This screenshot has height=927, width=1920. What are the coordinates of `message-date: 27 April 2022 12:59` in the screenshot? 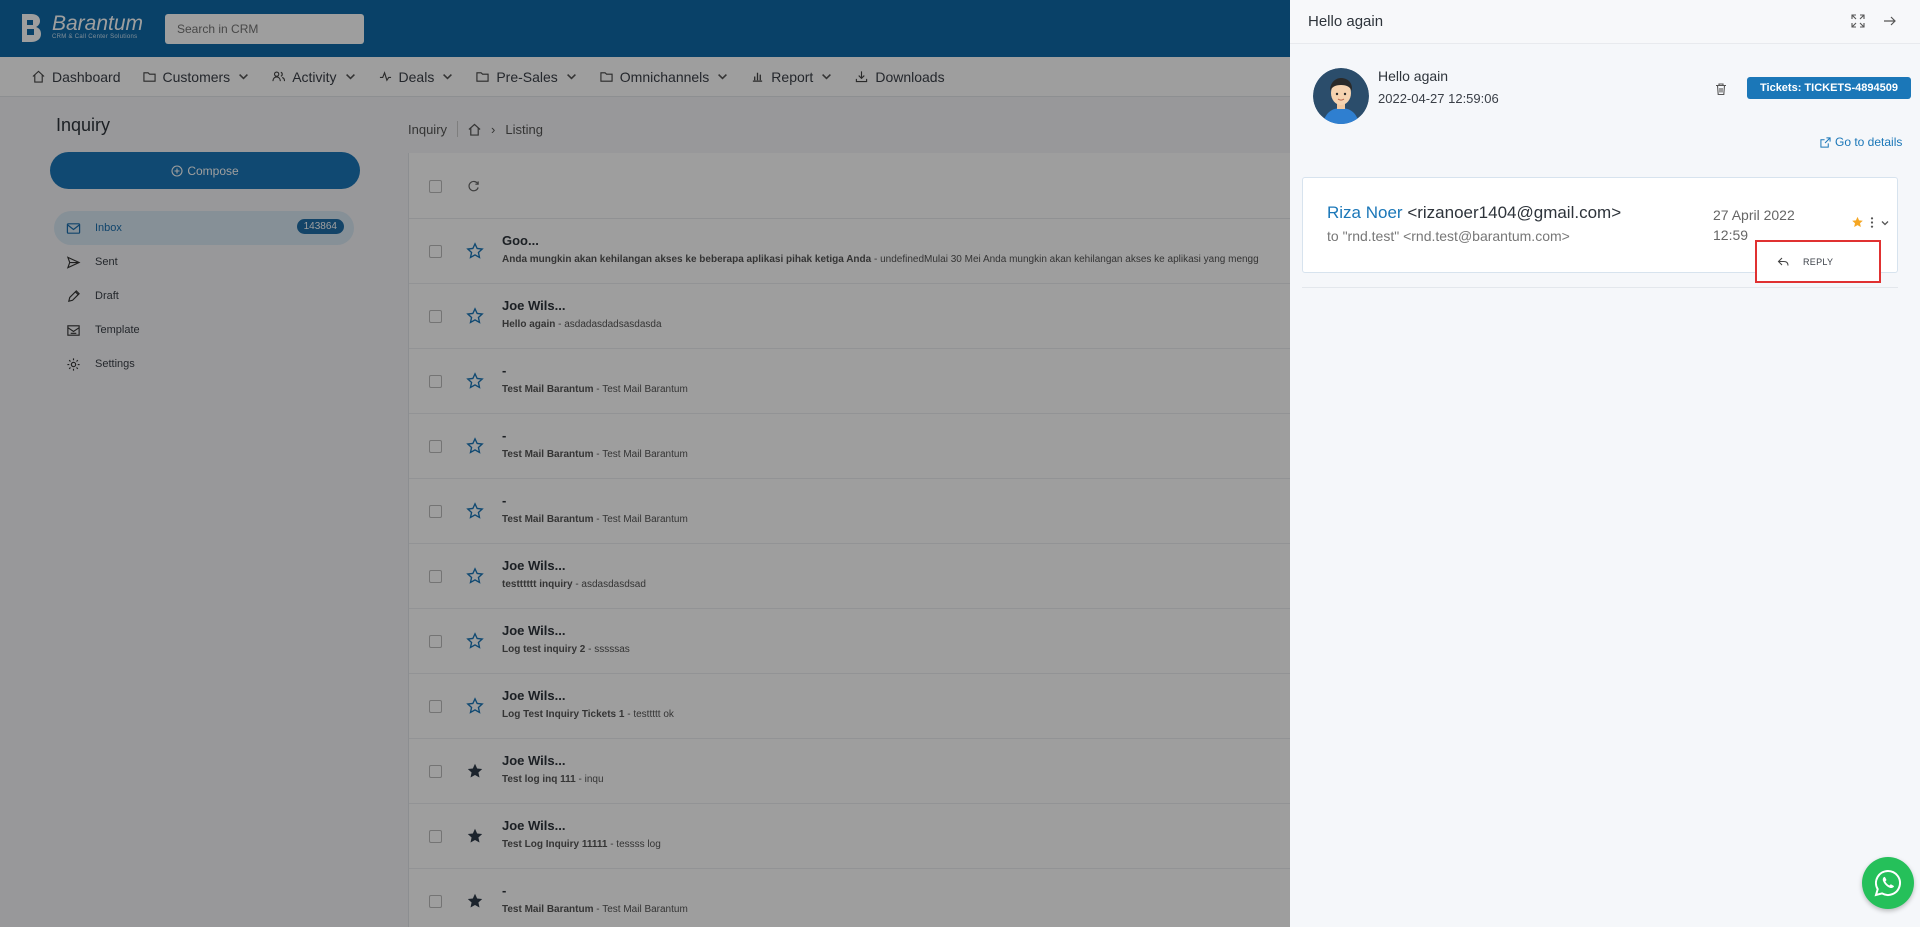 It's located at (1754, 225).